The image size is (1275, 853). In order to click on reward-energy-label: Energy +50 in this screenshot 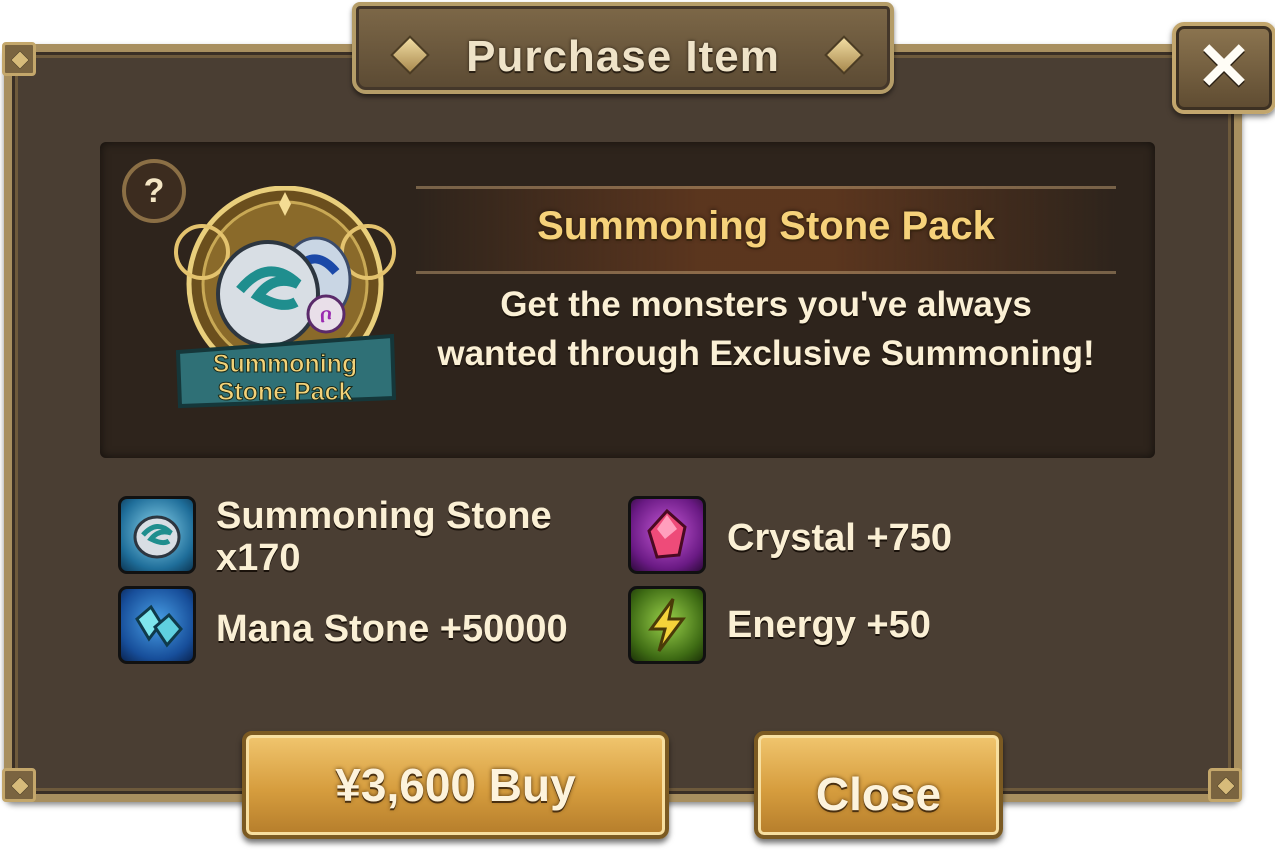, I will do `click(829, 625)`.